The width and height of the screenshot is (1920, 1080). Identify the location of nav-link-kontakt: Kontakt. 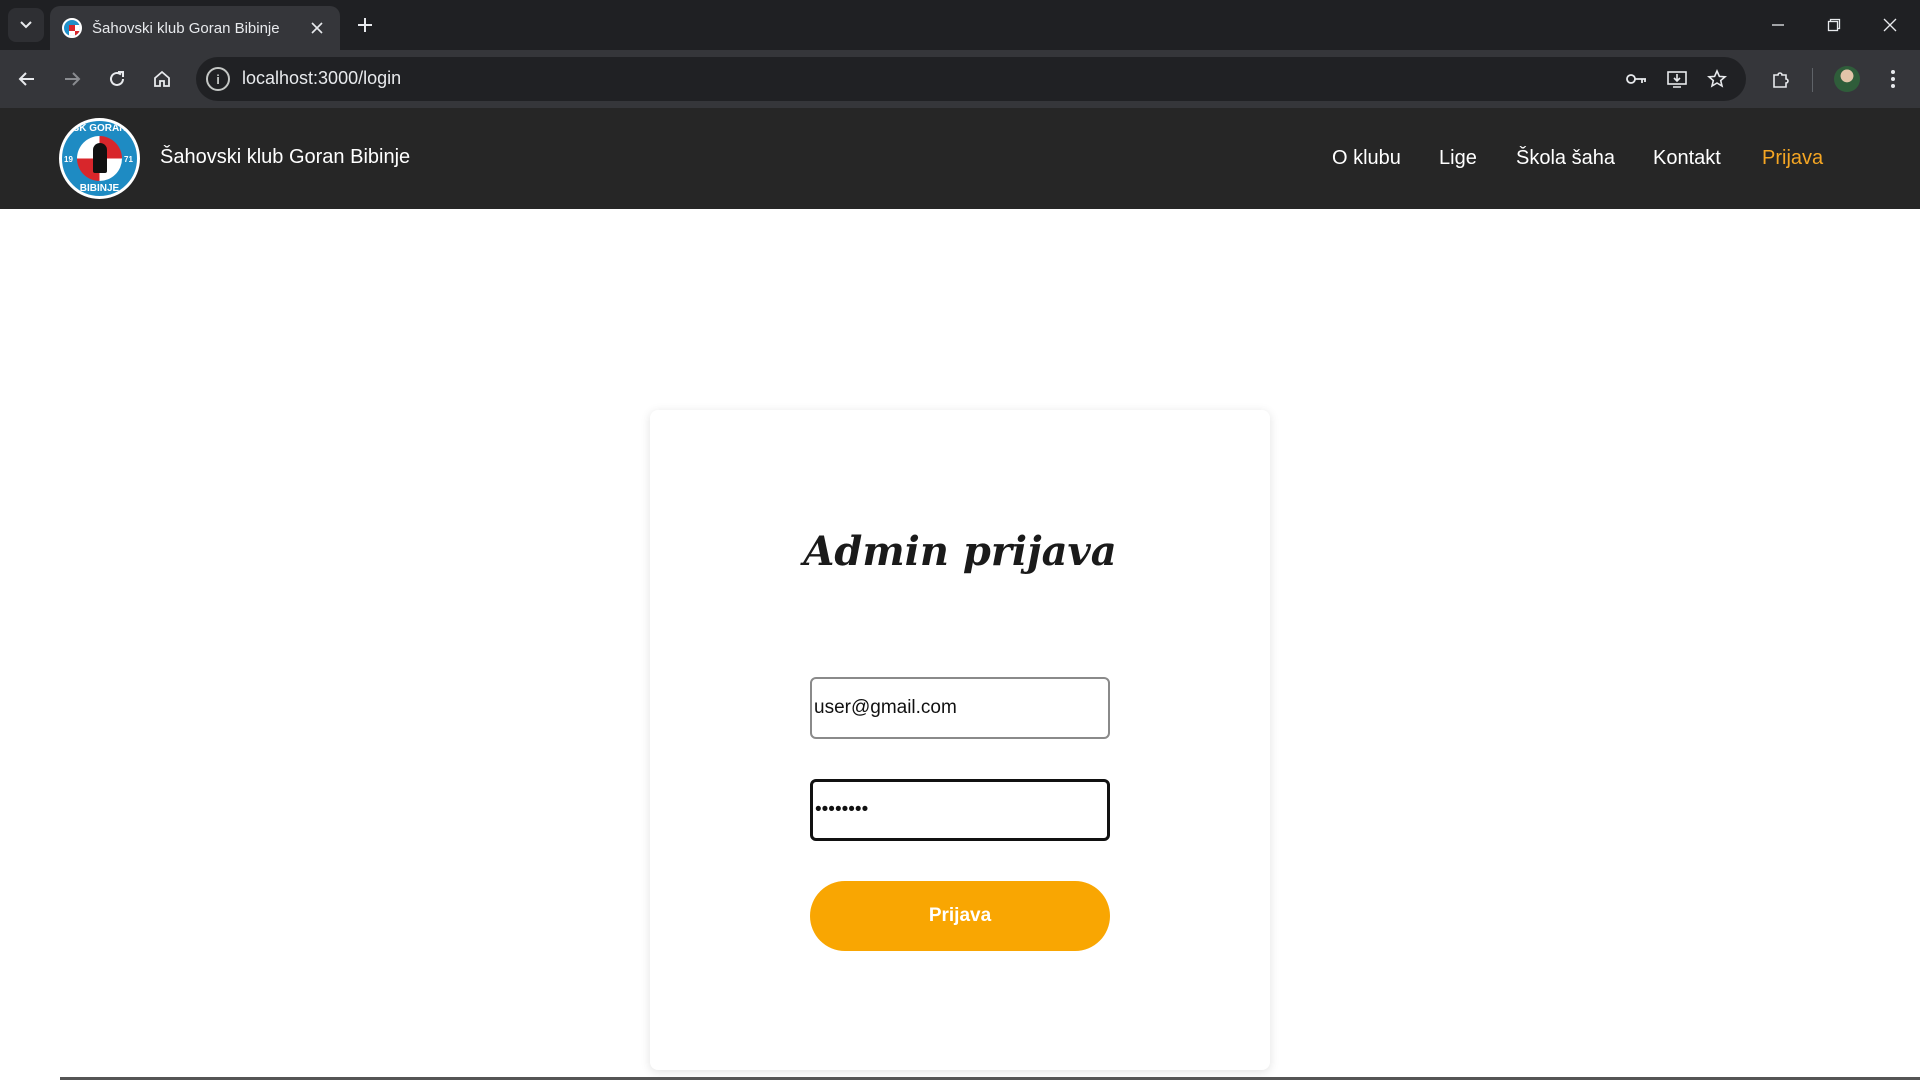
(1687, 158).